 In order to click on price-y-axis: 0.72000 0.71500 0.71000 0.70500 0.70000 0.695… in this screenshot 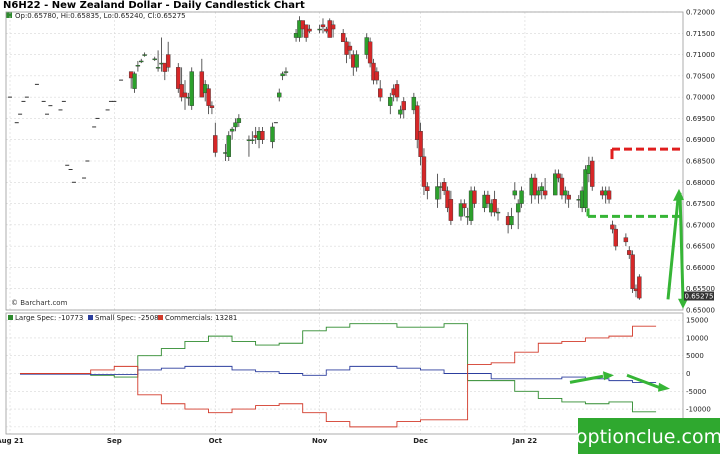, I will do `click(700, 162)`.